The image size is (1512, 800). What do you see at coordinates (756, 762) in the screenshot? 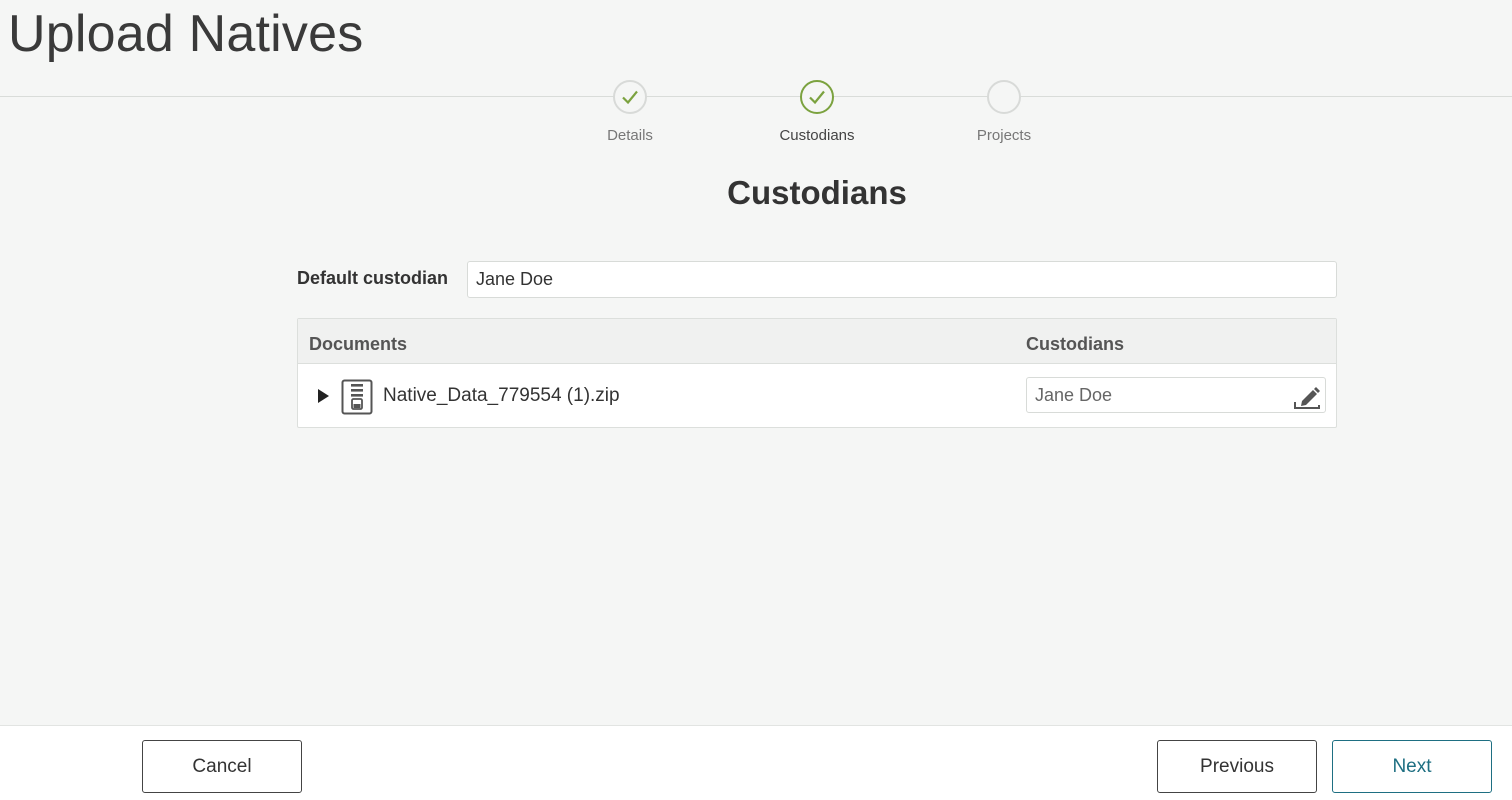
I see `wizard-footer: Cancel Previous Next` at bounding box center [756, 762].